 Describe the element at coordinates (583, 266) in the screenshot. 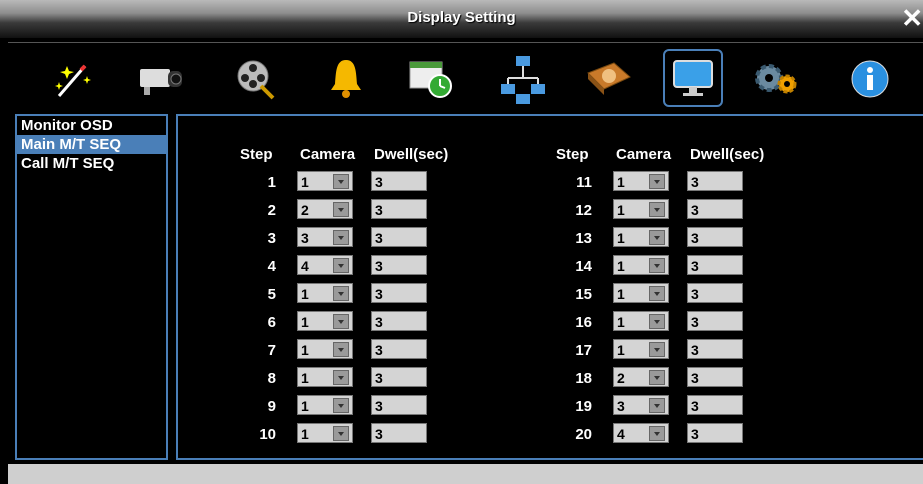

I see `step-number: 14` at that location.